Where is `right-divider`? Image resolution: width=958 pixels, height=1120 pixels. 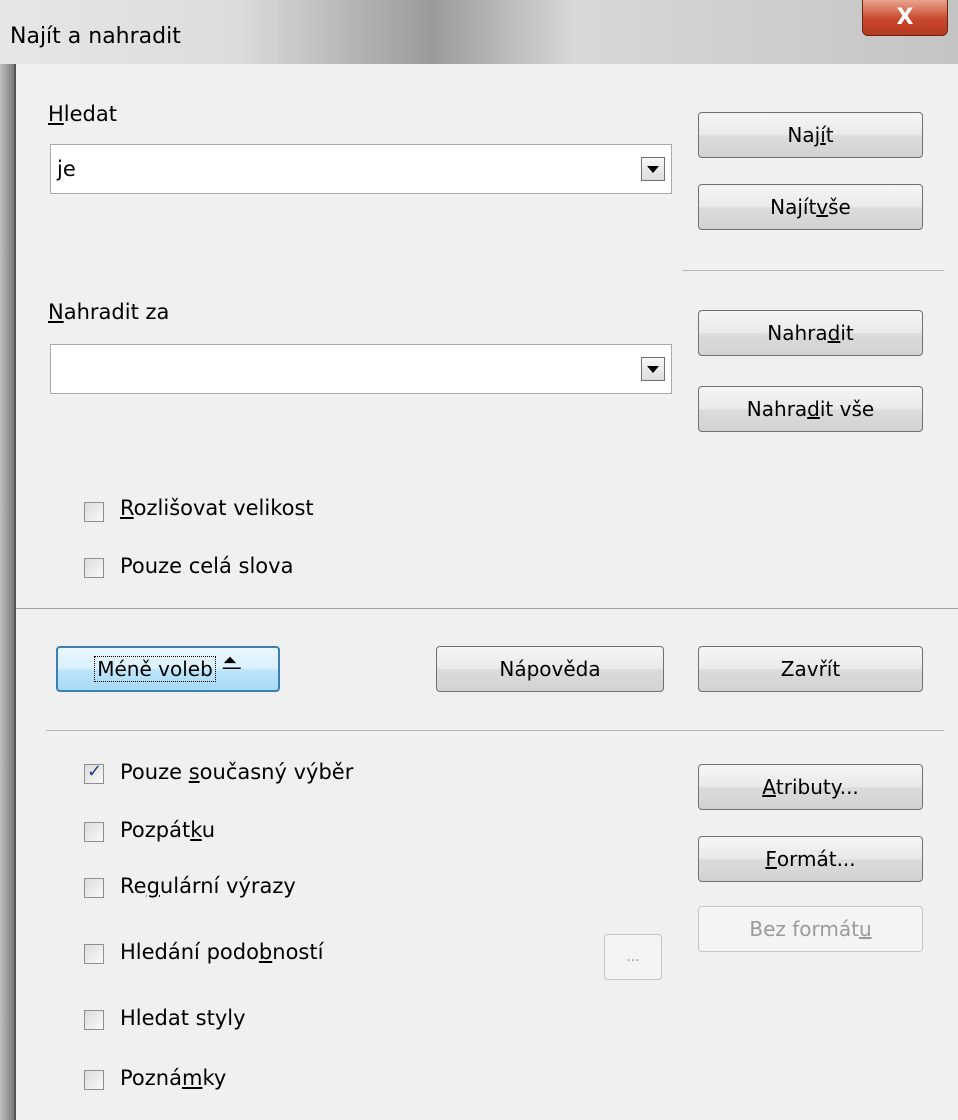 right-divider is located at coordinates (813, 270).